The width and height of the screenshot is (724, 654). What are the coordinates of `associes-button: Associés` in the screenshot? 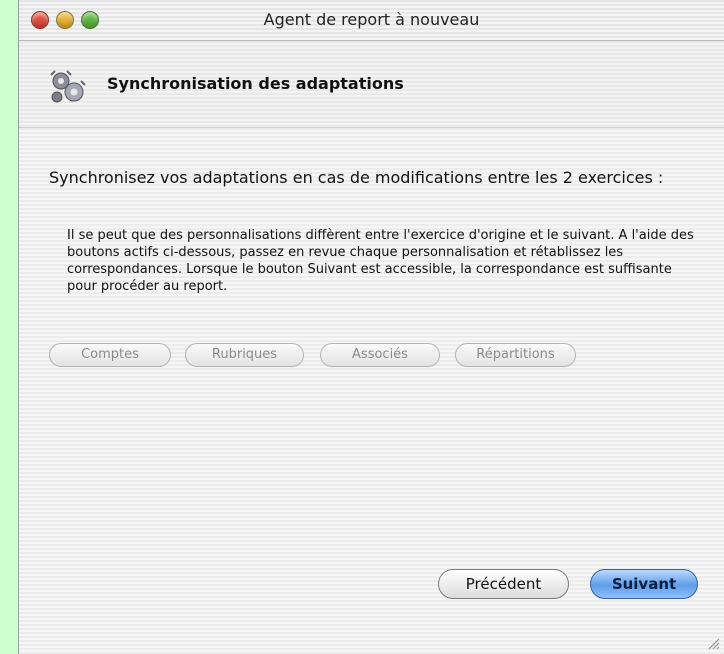 It's located at (380, 355).